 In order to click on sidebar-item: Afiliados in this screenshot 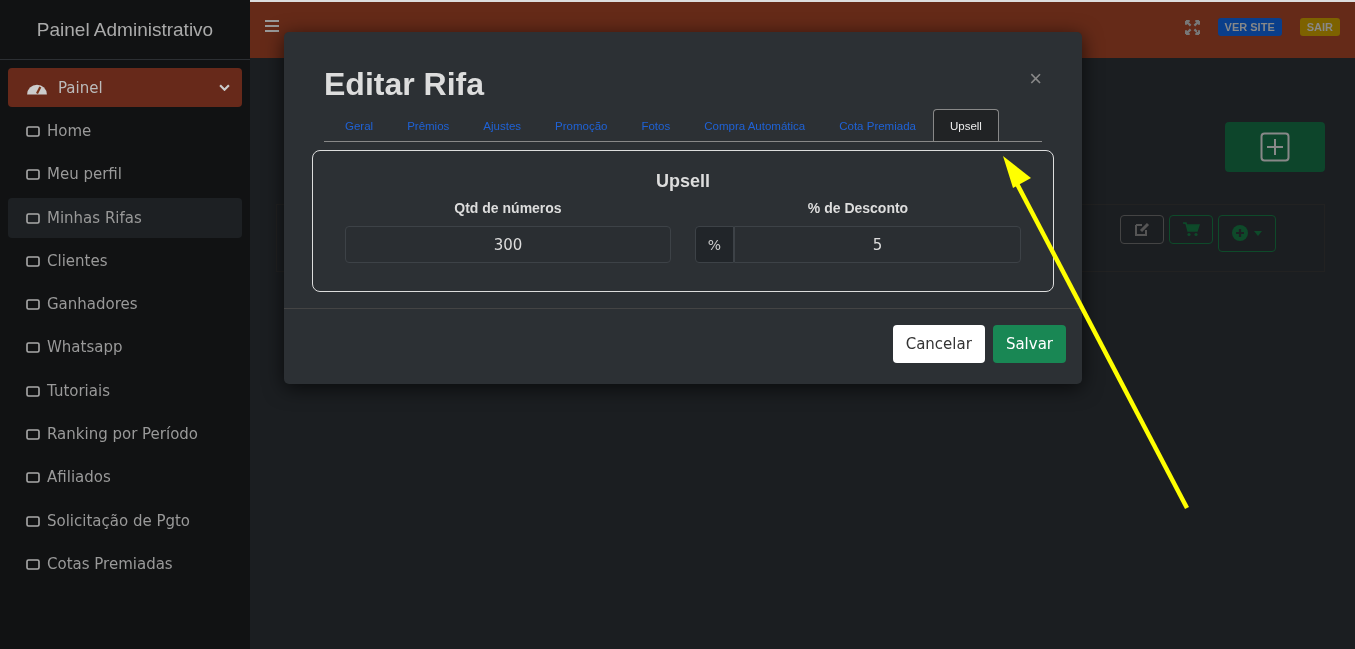, I will do `click(125, 477)`.